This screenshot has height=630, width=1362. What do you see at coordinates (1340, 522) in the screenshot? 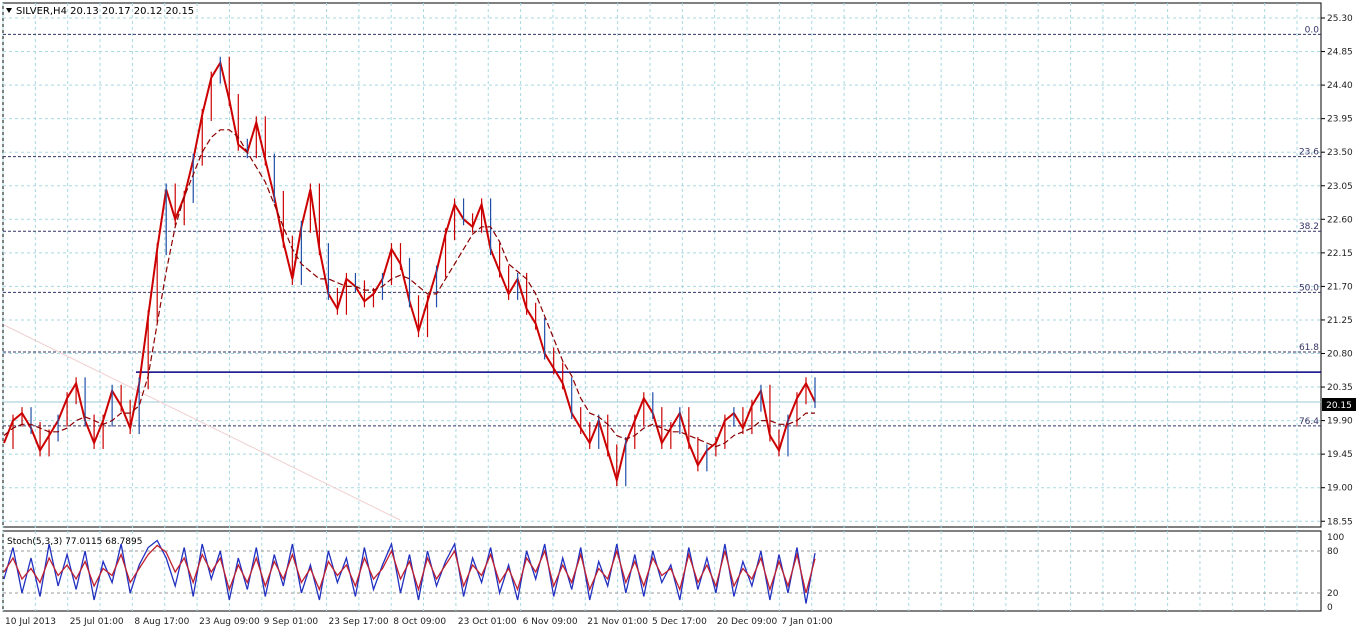
I see `y-tick-label: 18.55` at bounding box center [1340, 522].